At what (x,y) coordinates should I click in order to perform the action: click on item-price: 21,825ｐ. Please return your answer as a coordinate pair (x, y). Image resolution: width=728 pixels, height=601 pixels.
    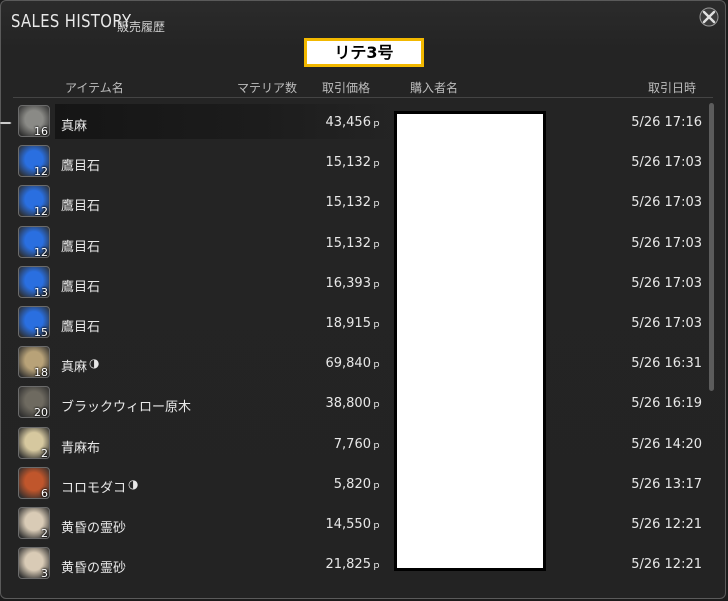
    Looking at the image, I should click on (353, 564).